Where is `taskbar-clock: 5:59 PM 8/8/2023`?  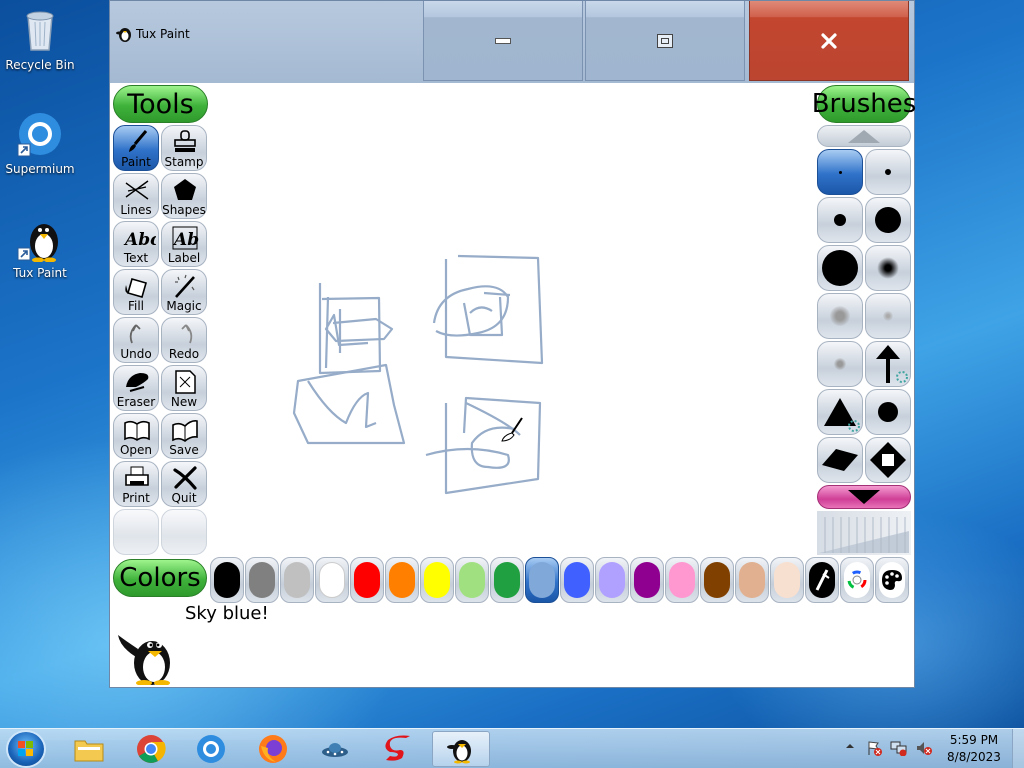 taskbar-clock: 5:59 PM 8/8/2023 is located at coordinates (974, 749).